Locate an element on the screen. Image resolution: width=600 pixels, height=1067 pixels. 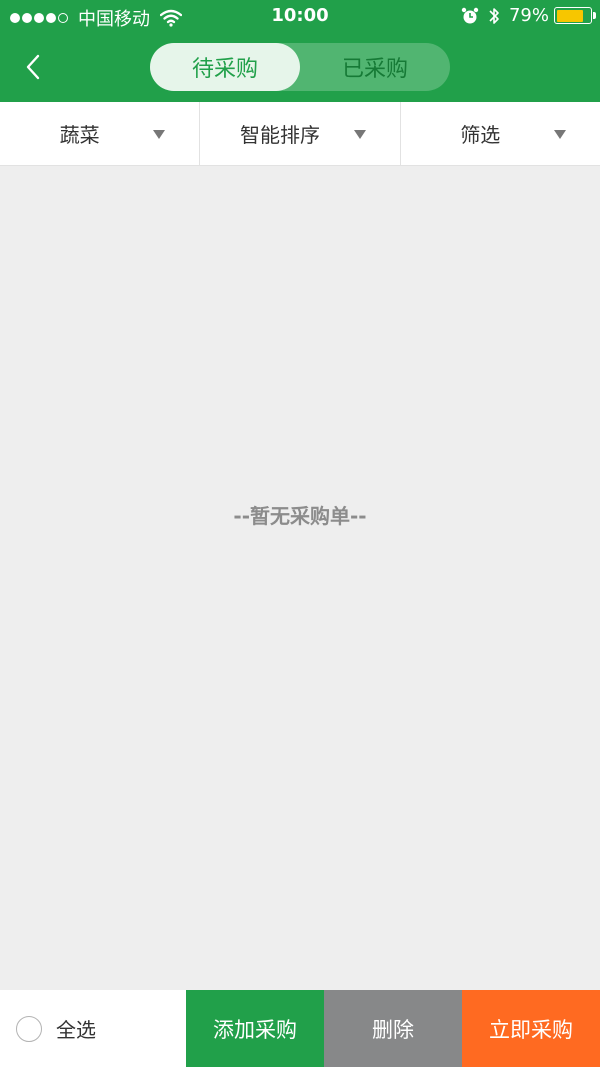
category-filter: 蔬菜 is located at coordinates (99, 133).